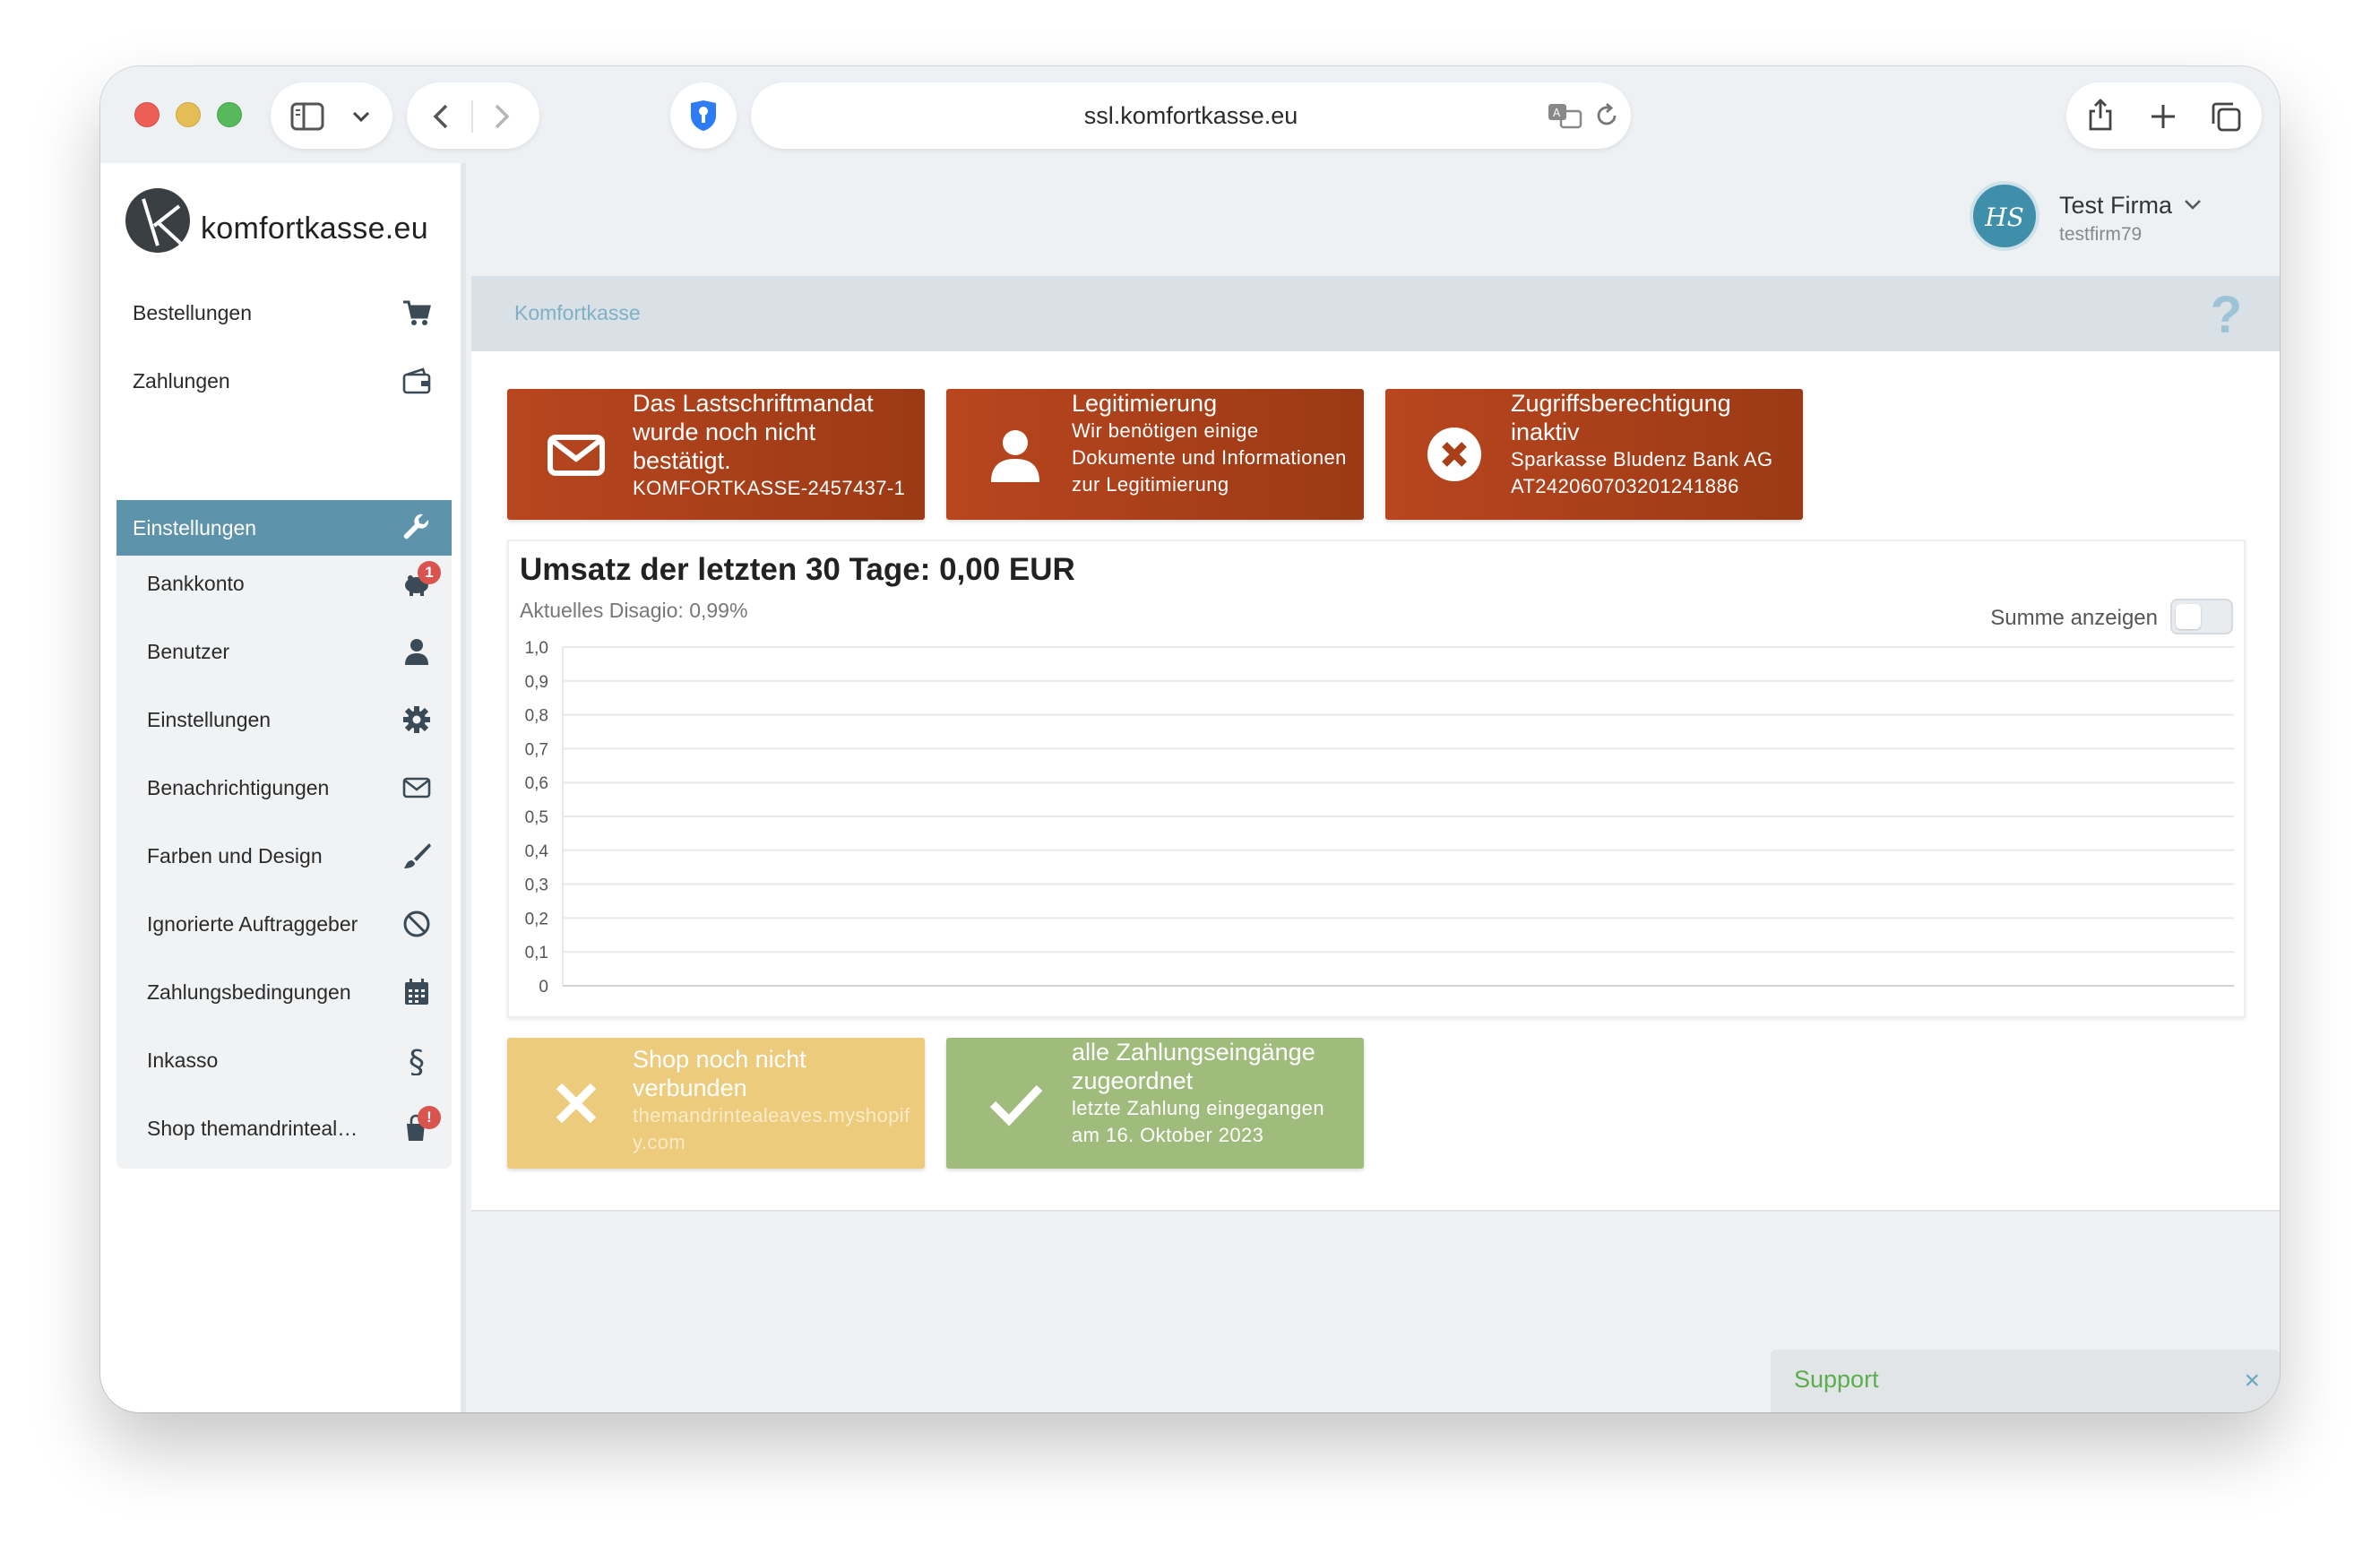 Image resolution: width=2380 pixels, height=1545 pixels. I want to click on minimize-window-button, so click(188, 115).